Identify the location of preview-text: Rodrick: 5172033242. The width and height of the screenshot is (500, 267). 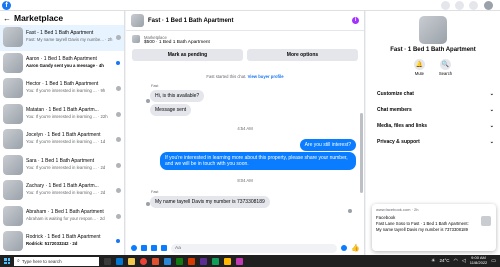
(47, 243).